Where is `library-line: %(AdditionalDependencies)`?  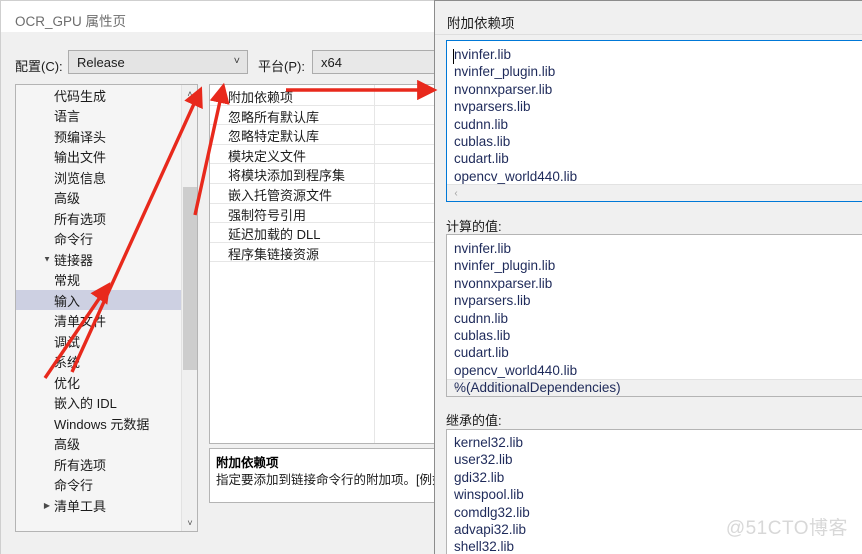
library-line: %(AdditionalDependencies) is located at coordinates (537, 388).